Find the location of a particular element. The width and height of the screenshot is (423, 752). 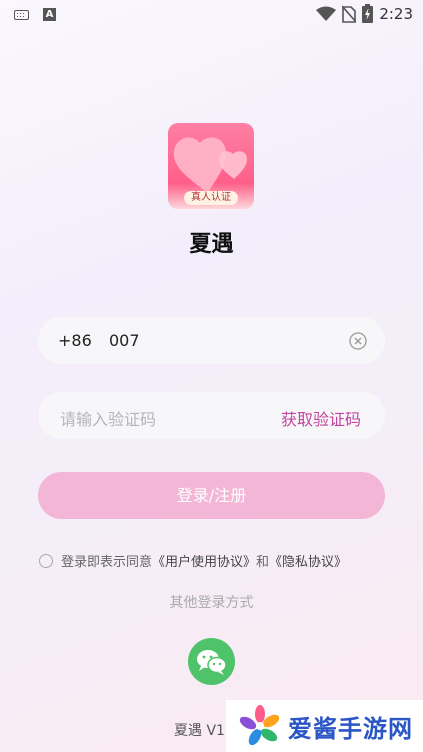

phone-input: 007 is located at coordinates (124, 340).